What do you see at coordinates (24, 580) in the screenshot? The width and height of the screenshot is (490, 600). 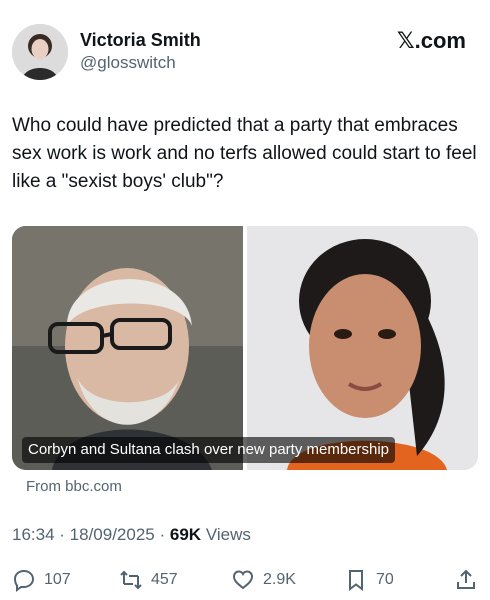 I see `reply-icon` at bounding box center [24, 580].